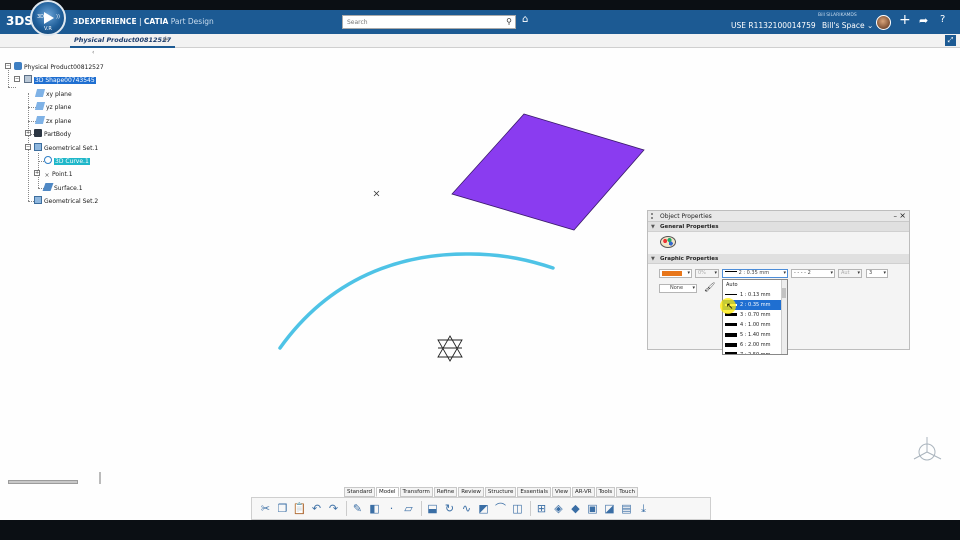 This screenshot has width=960, height=540. I want to click on paste-icon: 📋, so click(299, 508).